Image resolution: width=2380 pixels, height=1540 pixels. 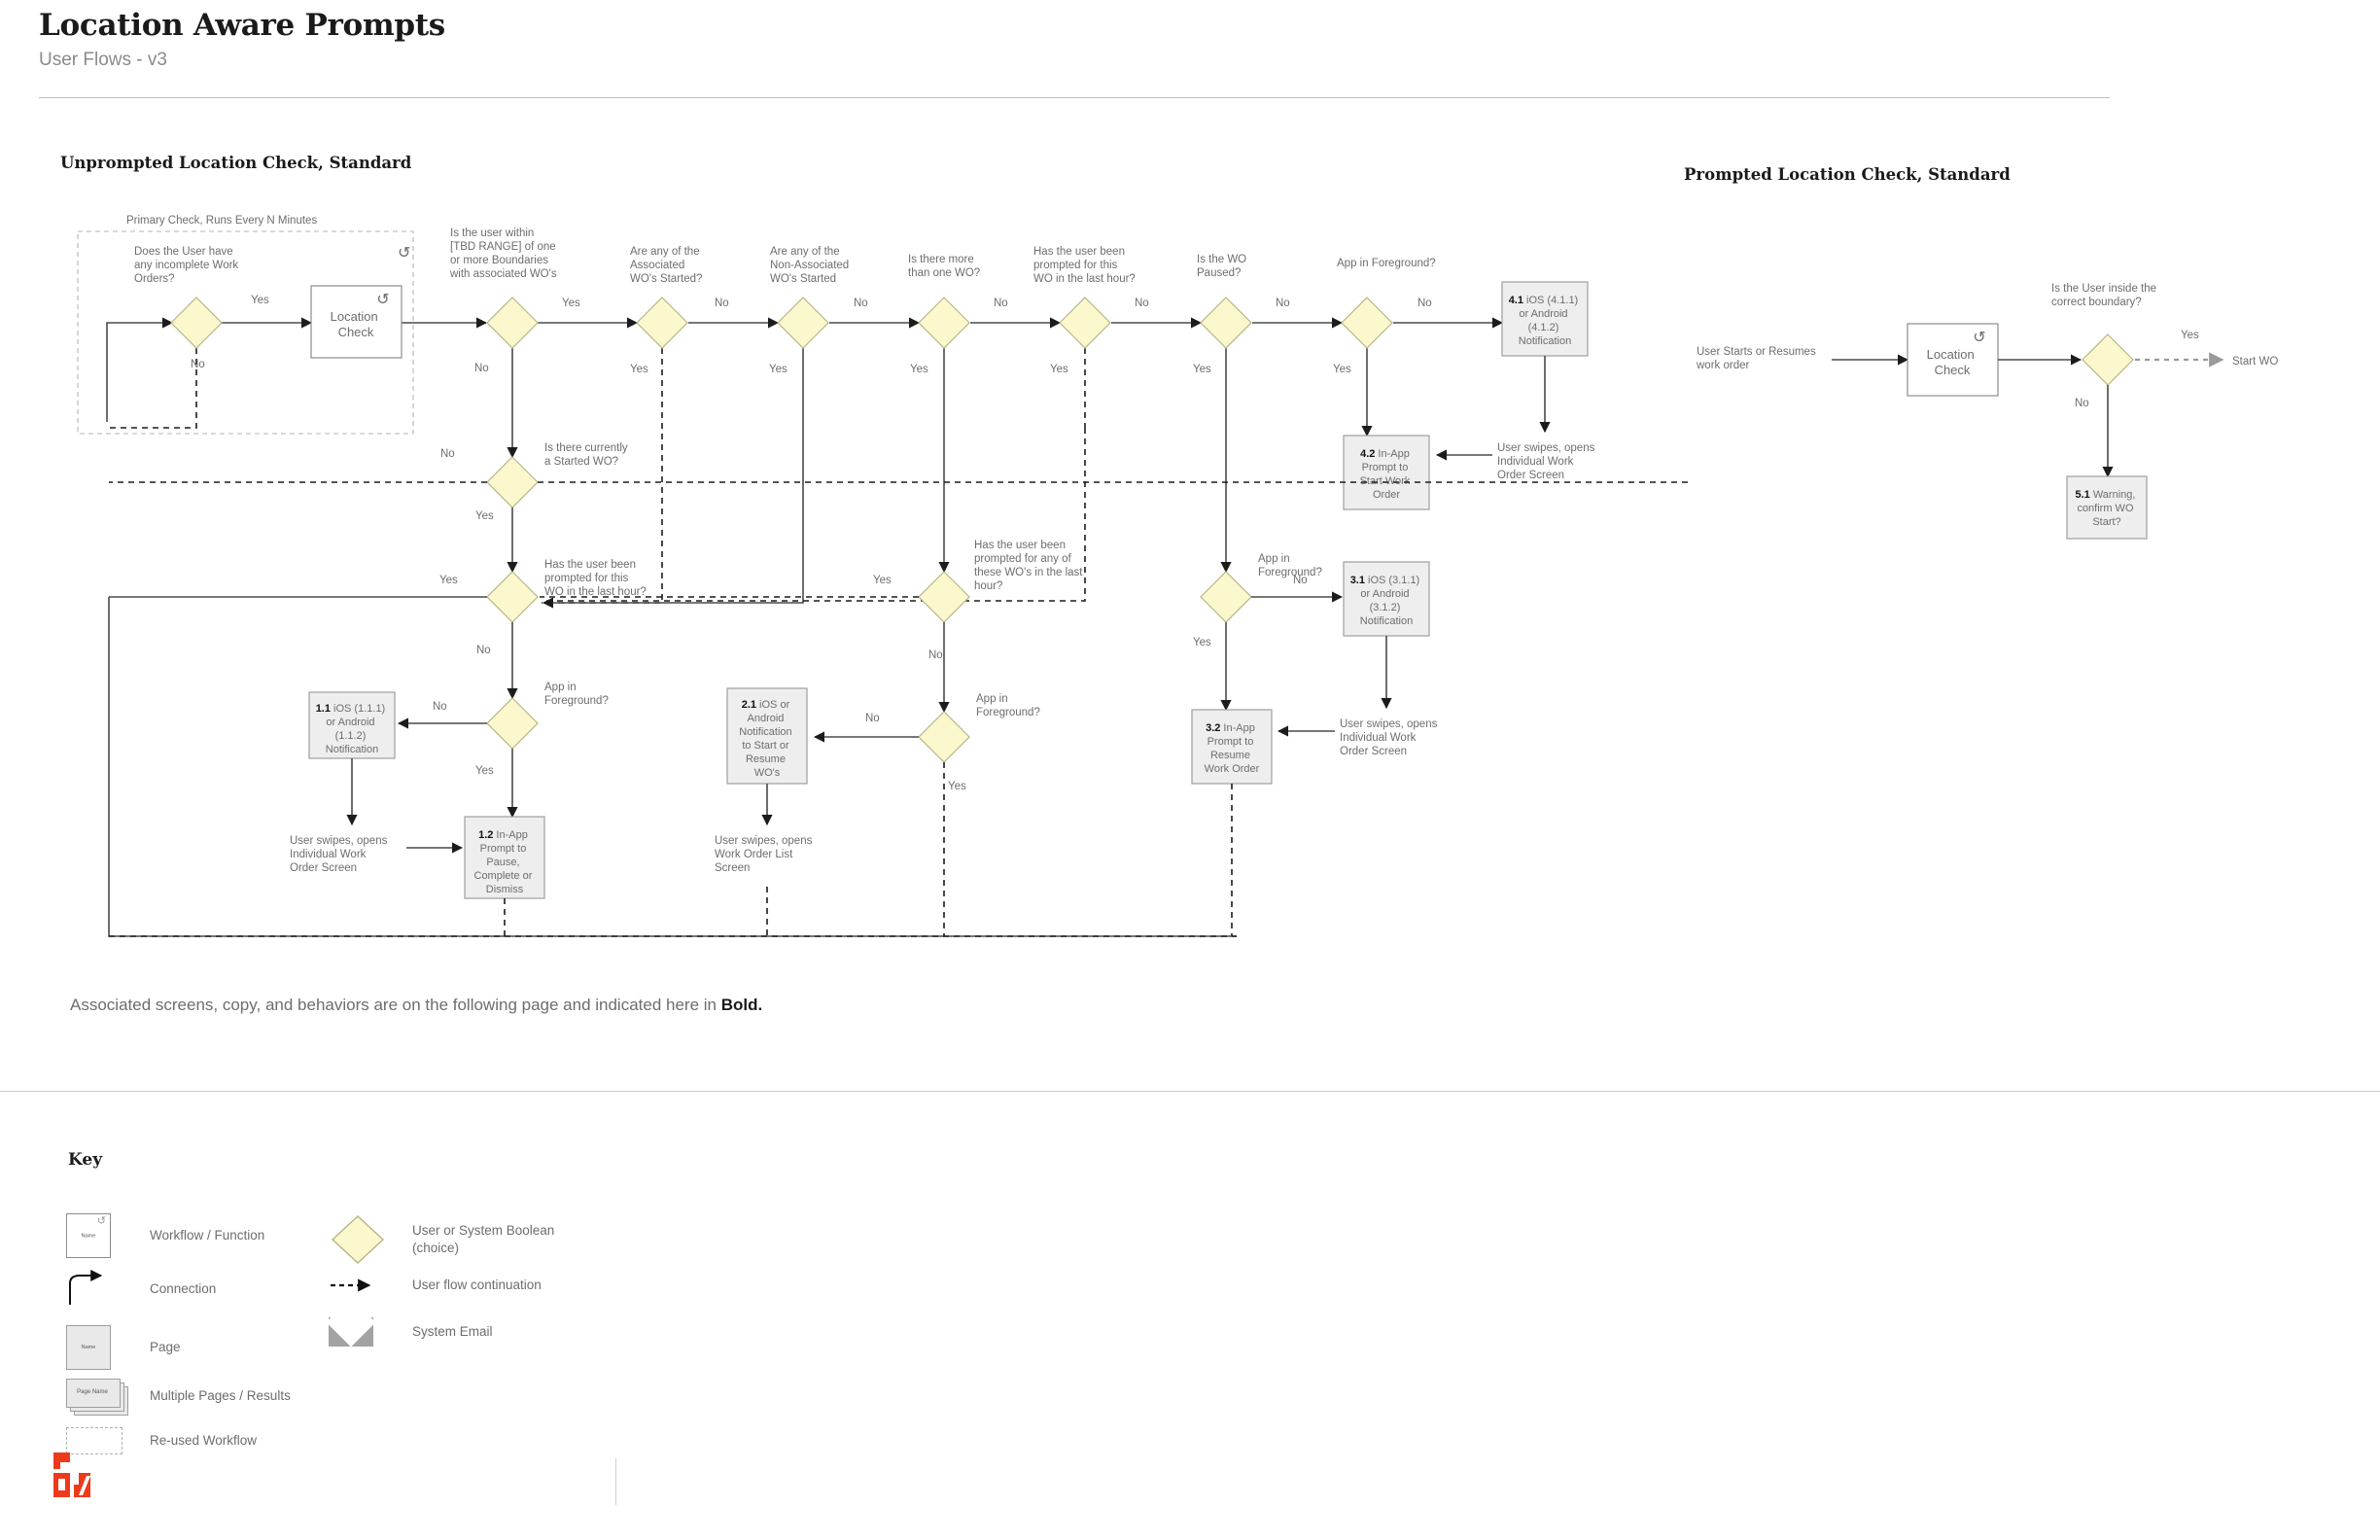 I want to click on decision-within-range, so click(x=512, y=323).